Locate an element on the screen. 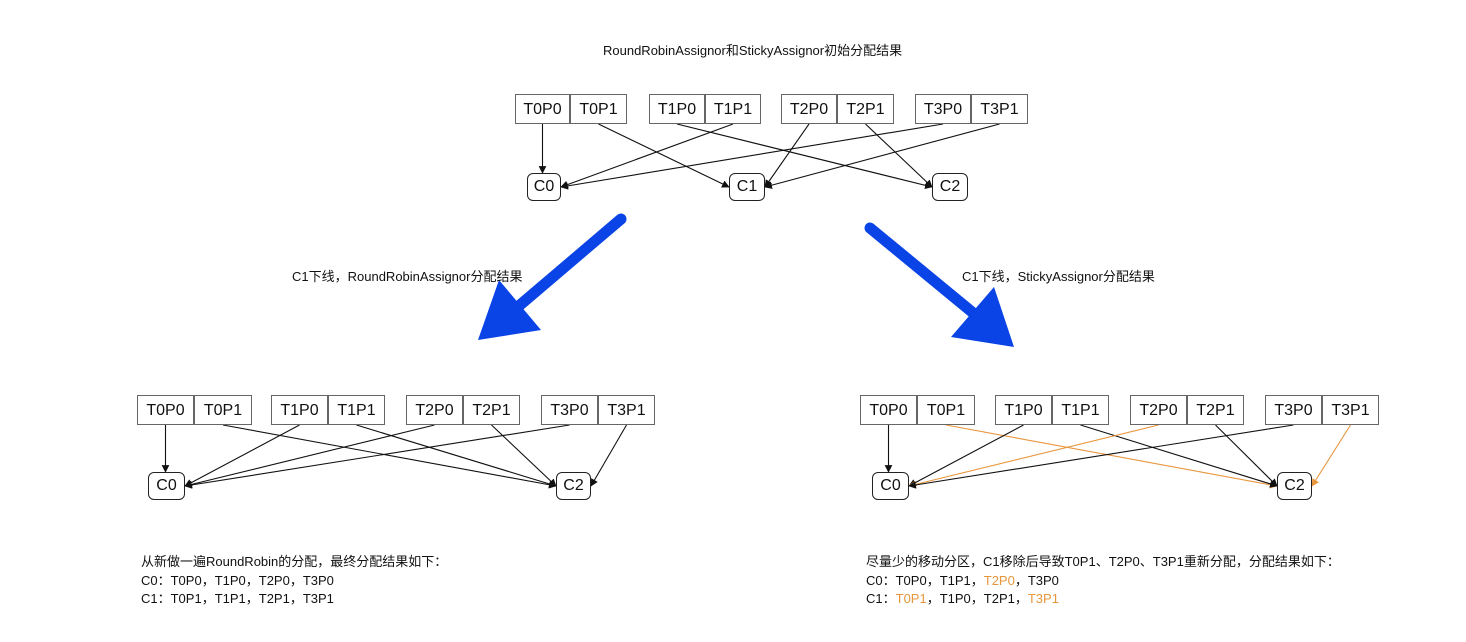 Image resolution: width=1466 pixels, height=642 pixels. big-arrow-right is located at coordinates (939, 284).